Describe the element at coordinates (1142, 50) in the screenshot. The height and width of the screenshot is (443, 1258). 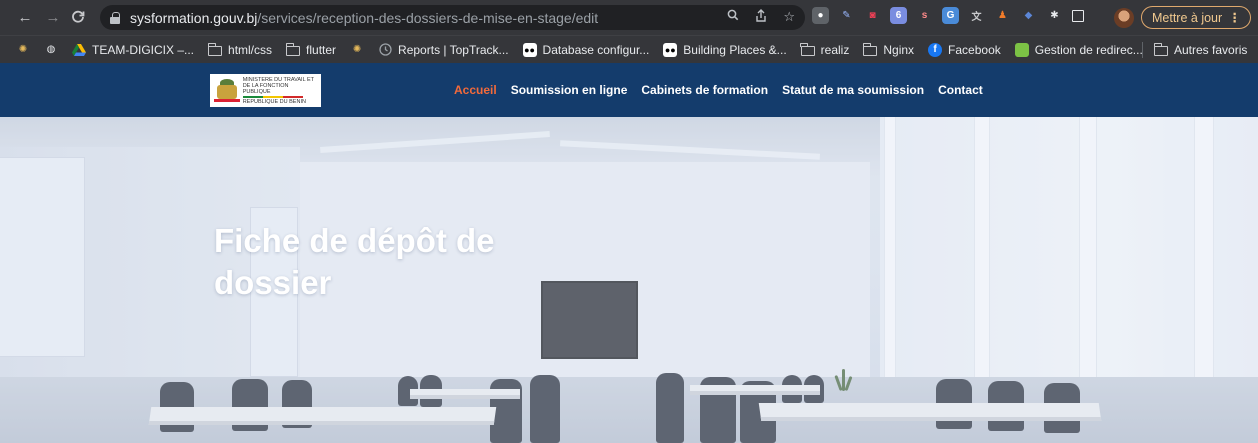
I see `bookmarks-separator` at that location.